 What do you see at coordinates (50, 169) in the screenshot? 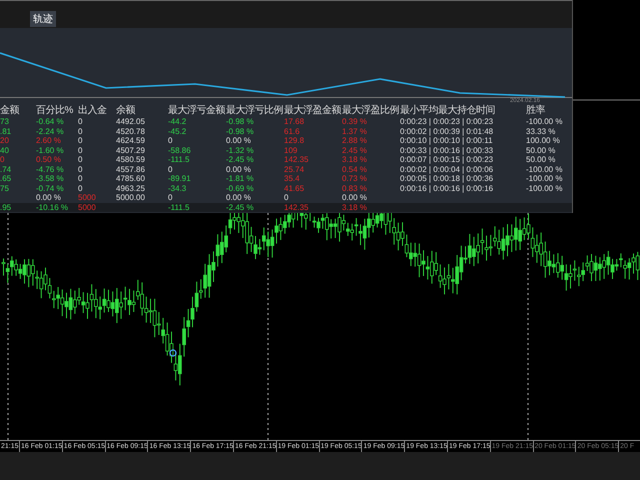
I see `table-cell-text: -4.76 %` at bounding box center [50, 169].